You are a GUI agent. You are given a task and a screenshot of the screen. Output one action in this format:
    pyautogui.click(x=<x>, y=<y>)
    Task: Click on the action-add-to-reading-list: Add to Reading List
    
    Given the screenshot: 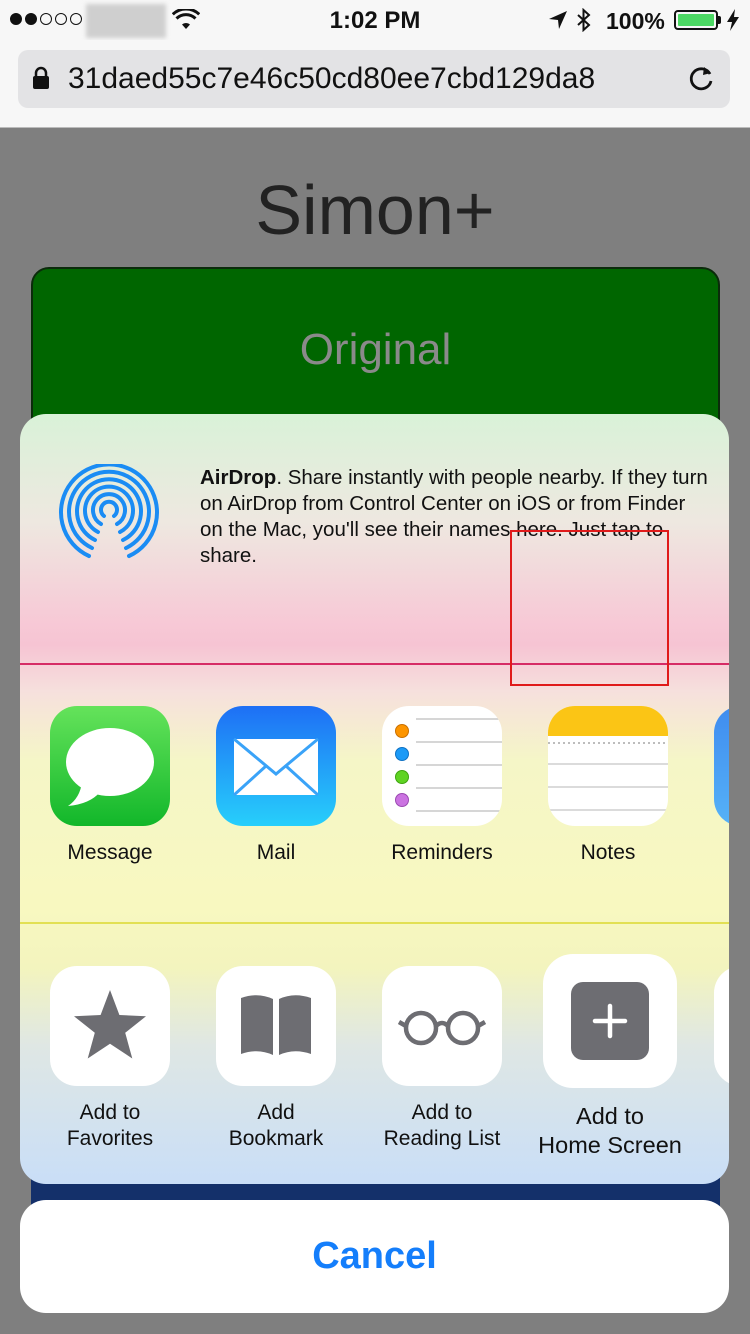 What is the action you would take?
    pyautogui.click(x=442, y=1058)
    